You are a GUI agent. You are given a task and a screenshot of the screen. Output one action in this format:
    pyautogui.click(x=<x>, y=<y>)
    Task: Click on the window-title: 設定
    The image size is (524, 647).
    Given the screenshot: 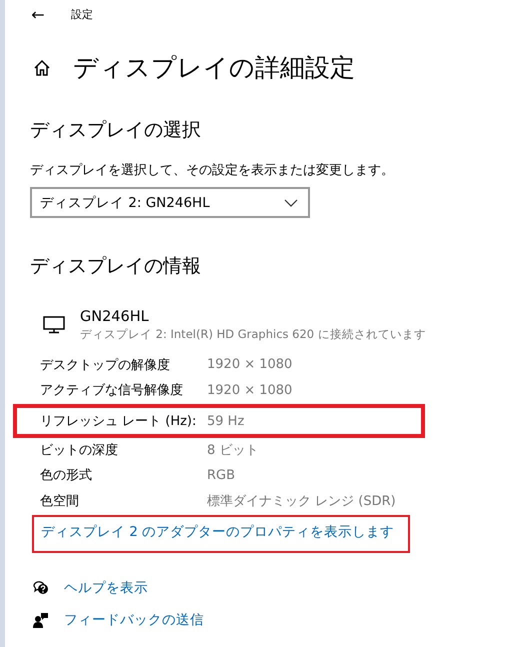 What is the action you would take?
    pyautogui.click(x=82, y=14)
    